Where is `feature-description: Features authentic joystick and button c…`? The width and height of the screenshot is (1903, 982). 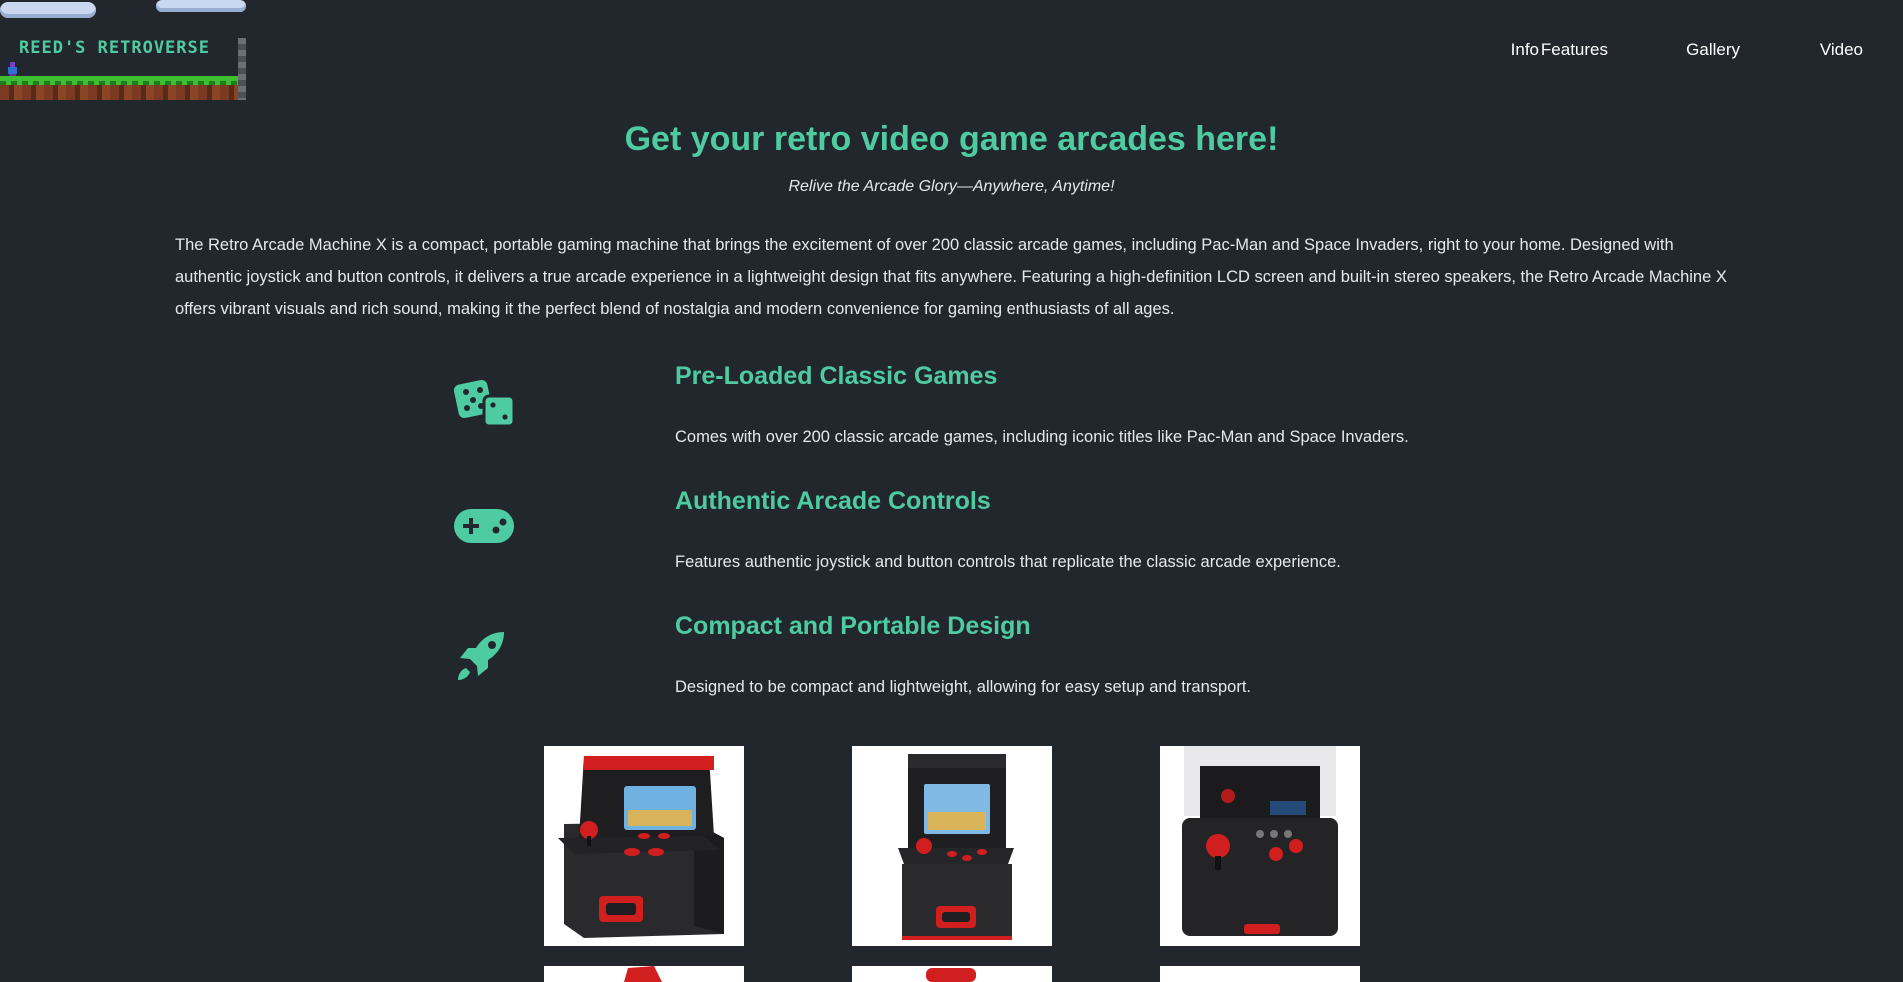 feature-description: Features authentic joystick and button c… is located at coordinates (1008, 562).